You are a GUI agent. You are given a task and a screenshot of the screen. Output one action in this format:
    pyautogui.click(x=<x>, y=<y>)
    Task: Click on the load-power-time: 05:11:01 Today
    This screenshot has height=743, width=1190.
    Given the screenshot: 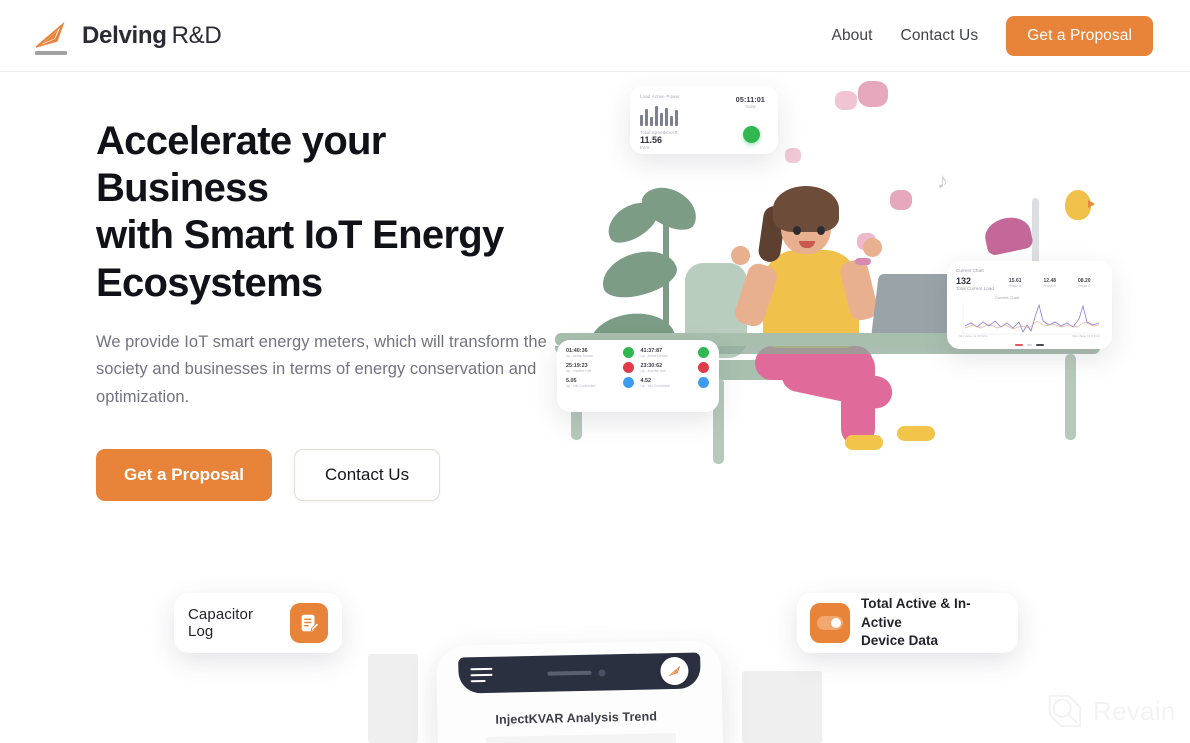 What is the action you would take?
    pyautogui.click(x=750, y=103)
    